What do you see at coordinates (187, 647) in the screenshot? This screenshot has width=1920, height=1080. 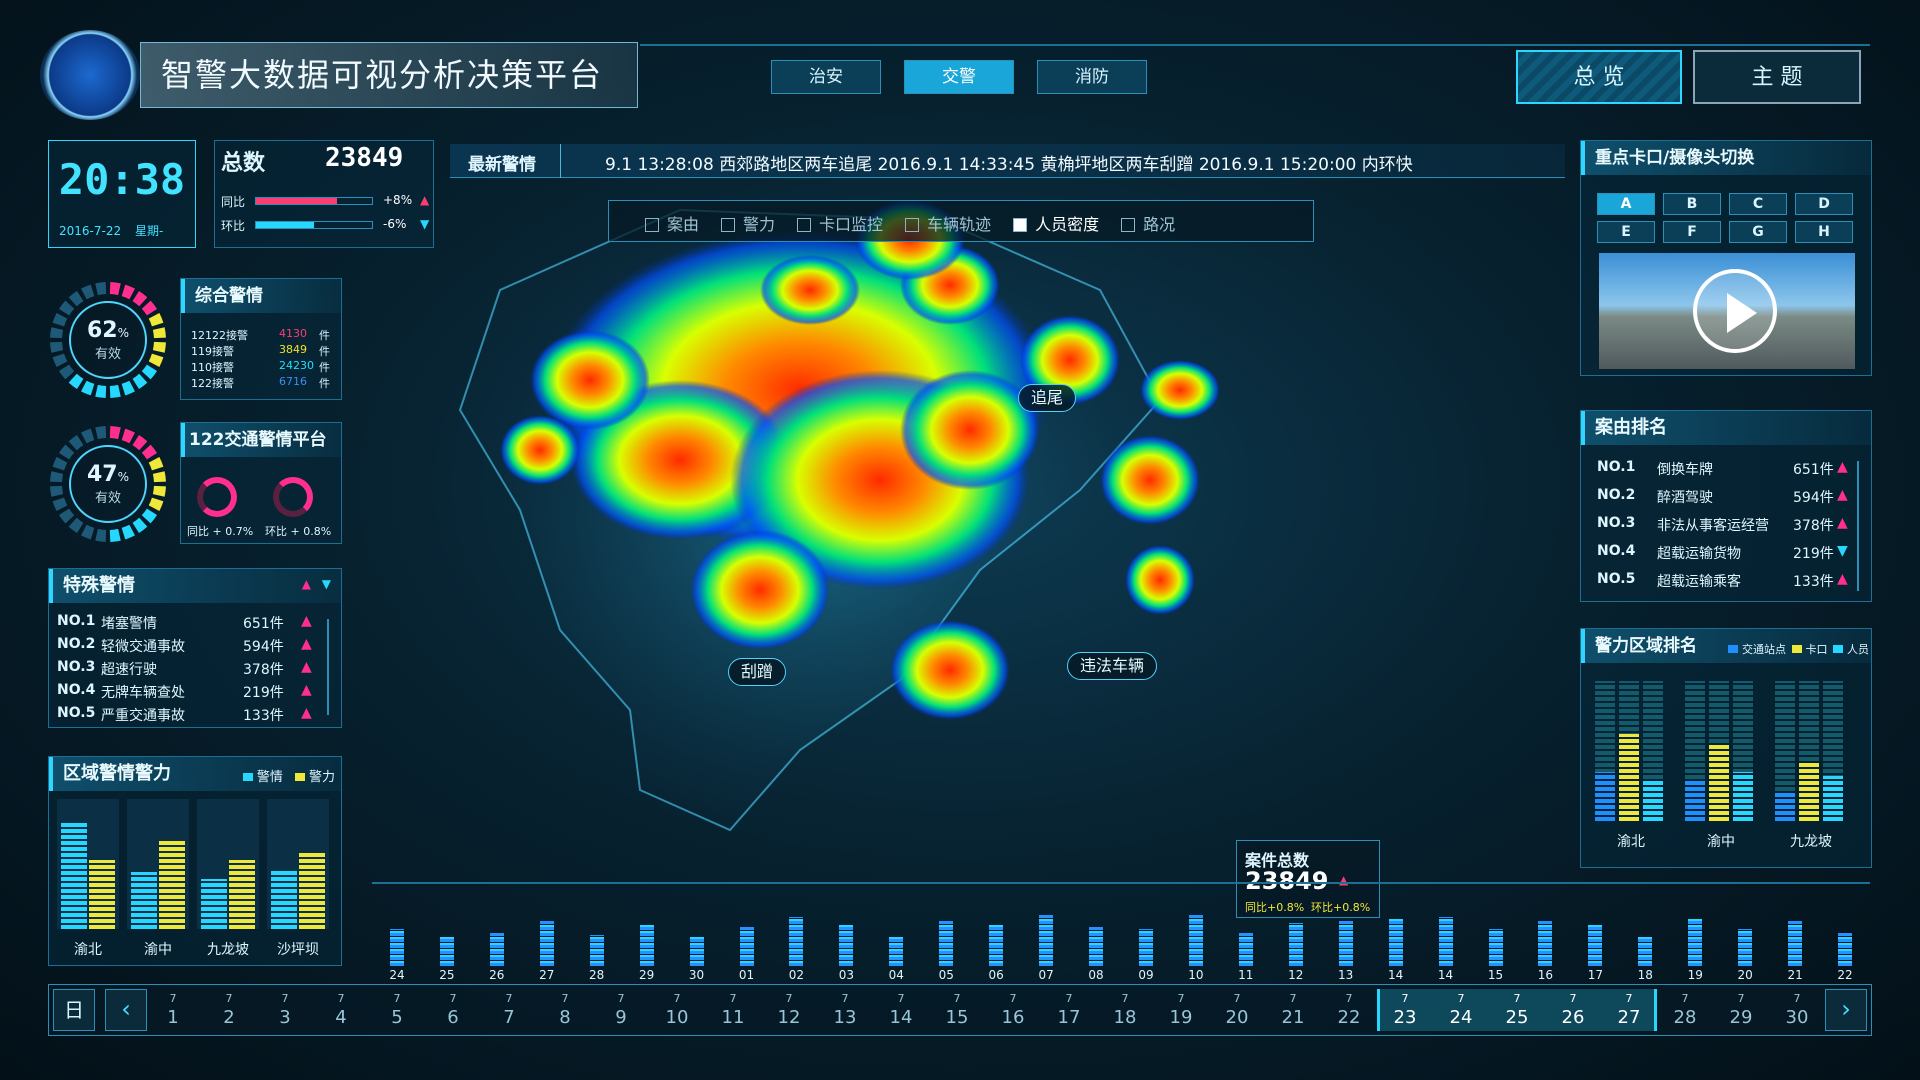 I see `rank-row: NO.2 轻微交通事故 594件 ▲` at bounding box center [187, 647].